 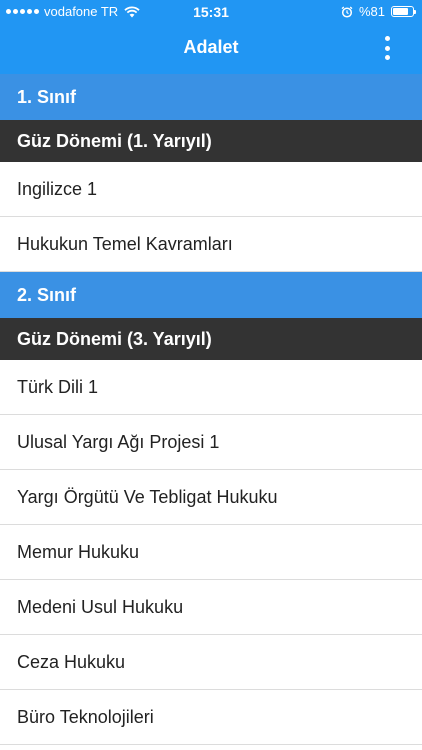 I want to click on battery-icon, so click(x=403, y=11).